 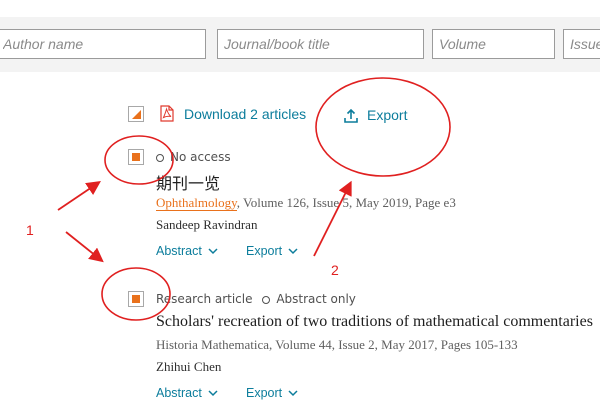 I want to click on result-2-export-toggle: Export, so click(x=272, y=393).